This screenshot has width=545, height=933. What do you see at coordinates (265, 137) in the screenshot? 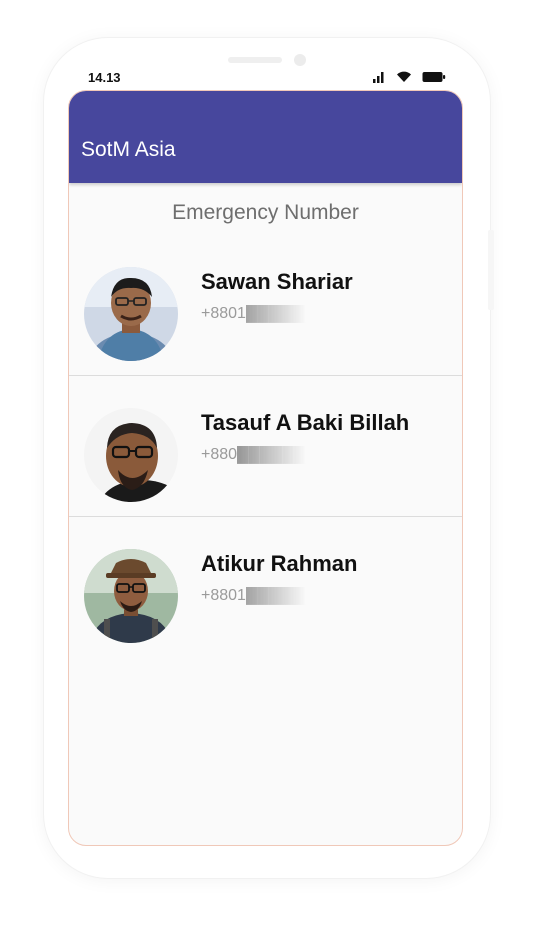
I see `app-bar: SotM Asia` at bounding box center [265, 137].